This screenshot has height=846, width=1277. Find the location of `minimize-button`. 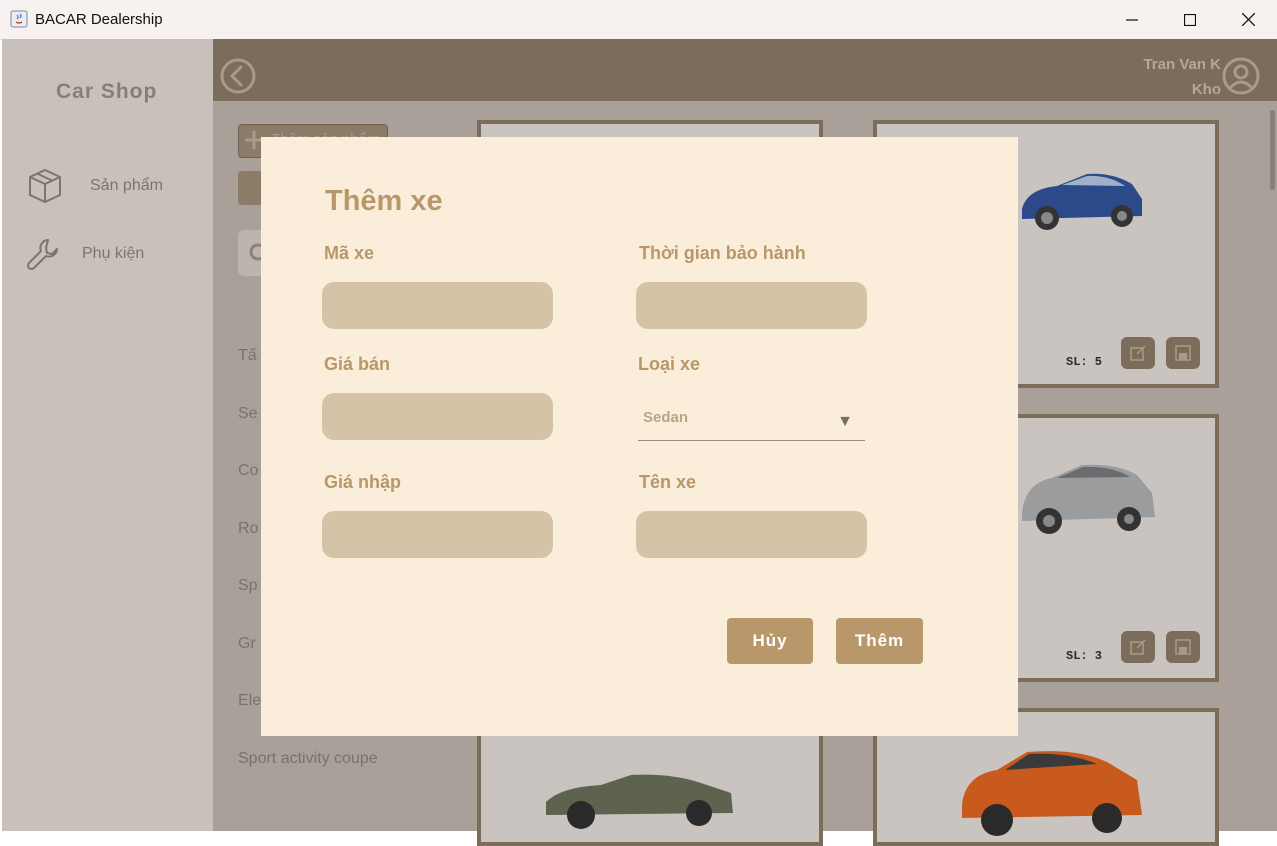

minimize-button is located at coordinates (1132, 19).